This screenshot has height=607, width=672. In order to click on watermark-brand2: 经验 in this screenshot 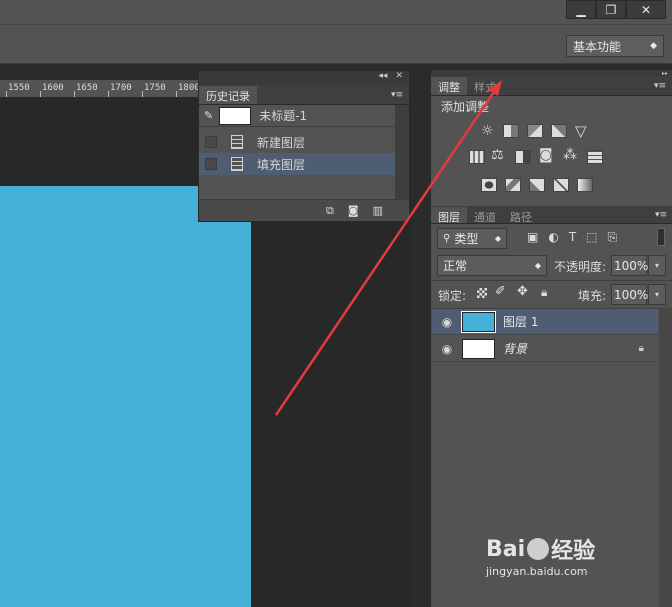, I will do `click(573, 551)`.